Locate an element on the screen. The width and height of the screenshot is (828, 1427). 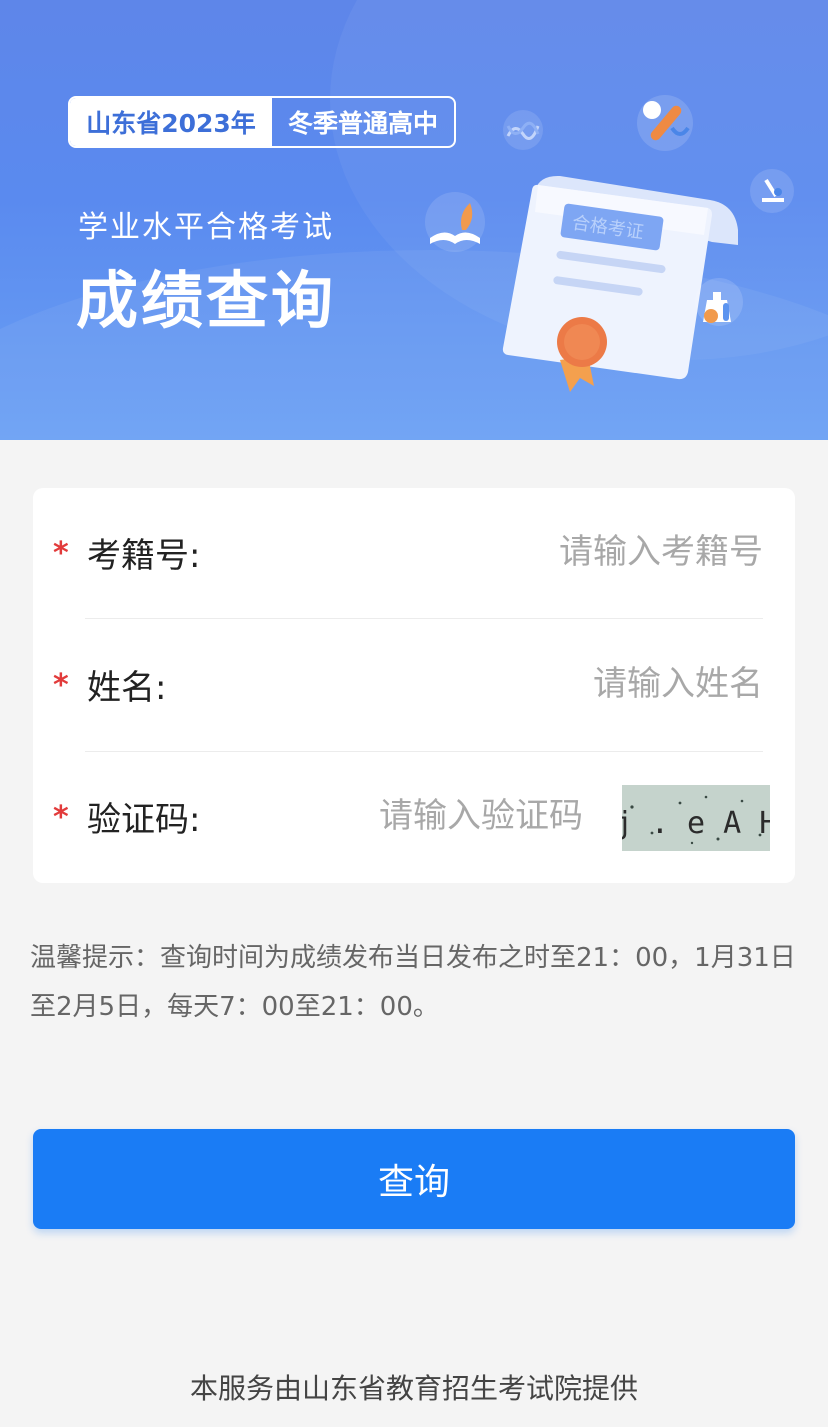
name-input is located at coordinates (548, 684).